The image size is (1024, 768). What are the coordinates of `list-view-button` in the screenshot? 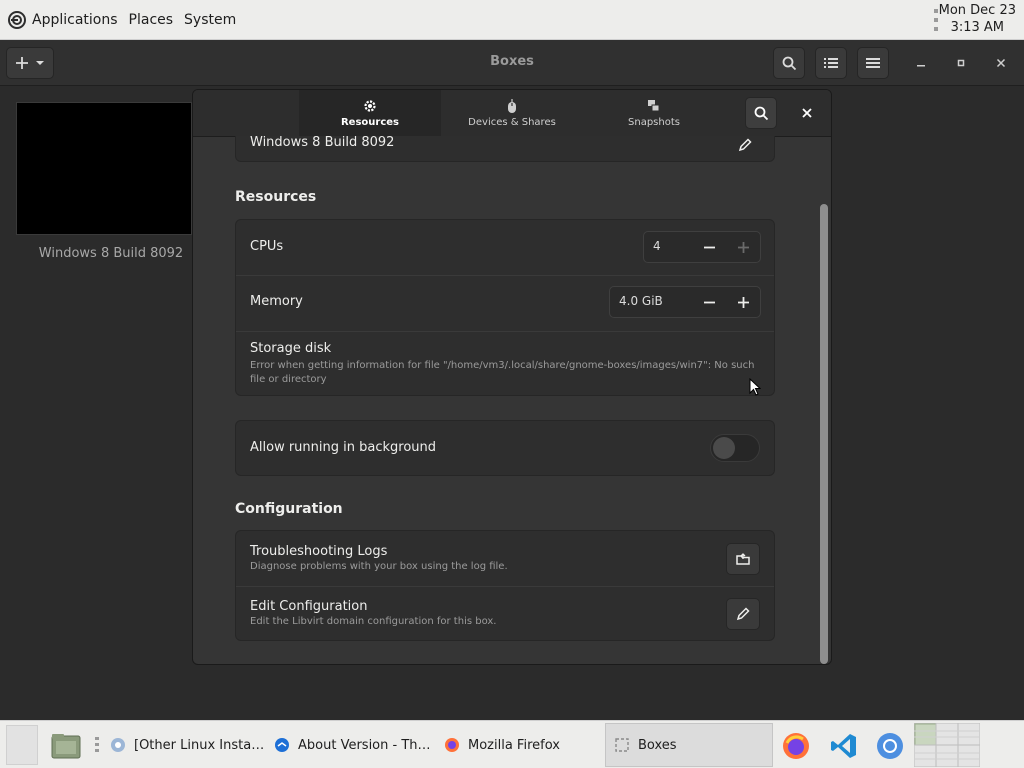 It's located at (831, 63).